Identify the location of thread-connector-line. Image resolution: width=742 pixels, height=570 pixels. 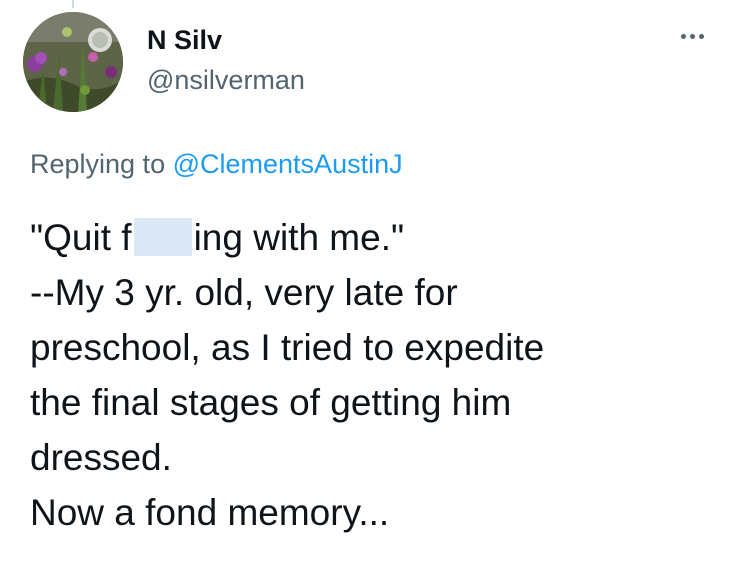
(73, 4).